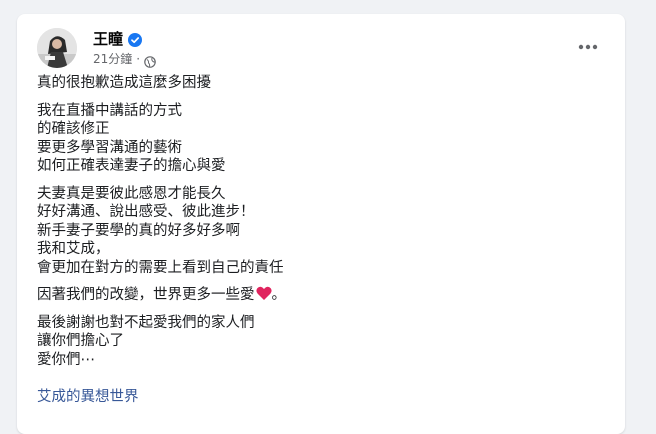 The image size is (656, 434). Describe the element at coordinates (146, 322) in the screenshot. I see `post-text-line: 最後謝謝也對不起愛我們的家人們` at that location.